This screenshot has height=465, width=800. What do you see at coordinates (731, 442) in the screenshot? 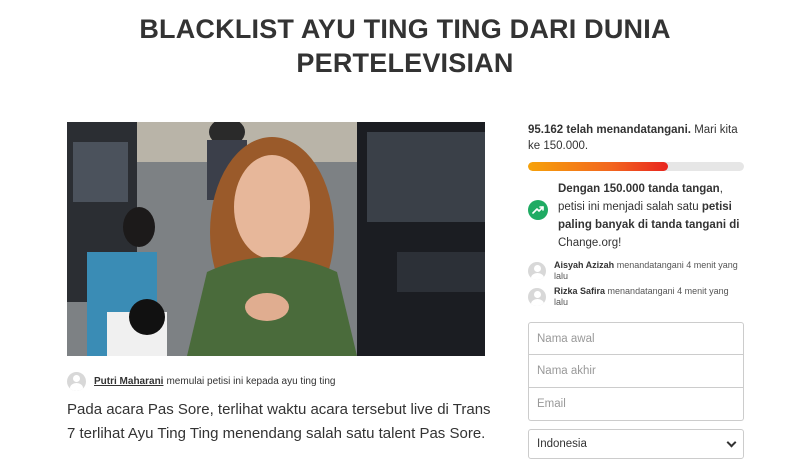
I see `chevron-down-icon` at bounding box center [731, 442].